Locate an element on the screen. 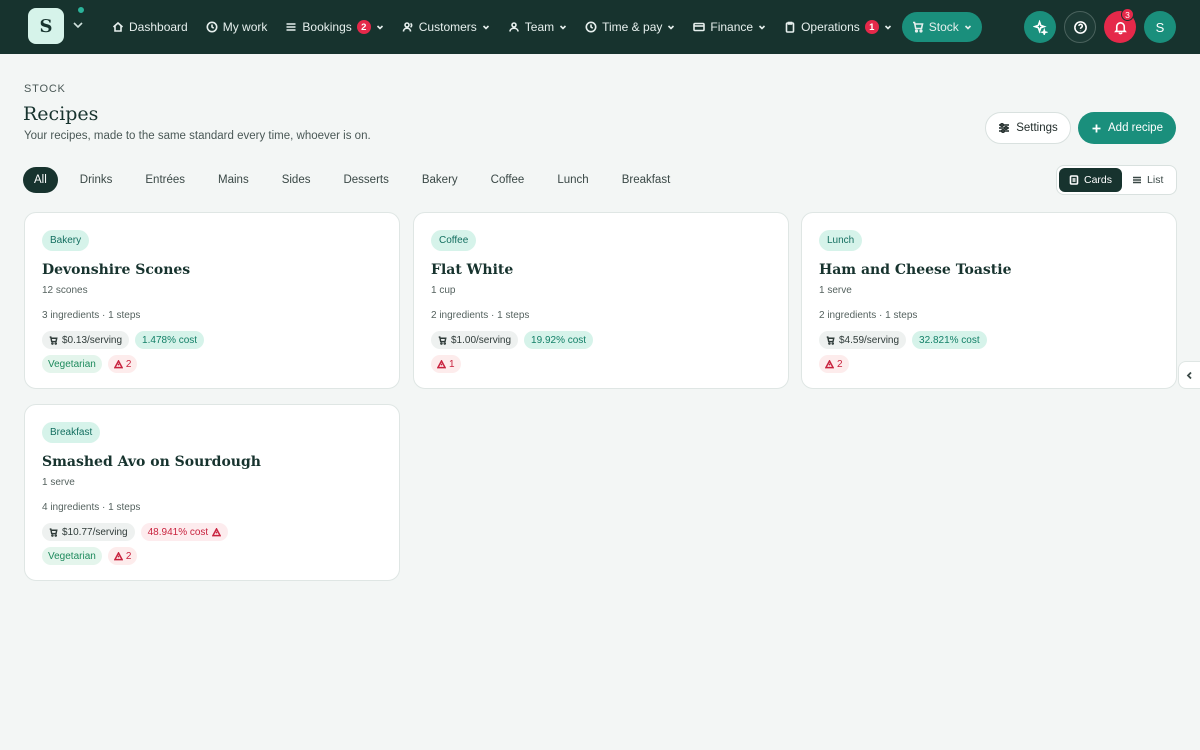  bookings-count-badge: 2 is located at coordinates (363, 27).